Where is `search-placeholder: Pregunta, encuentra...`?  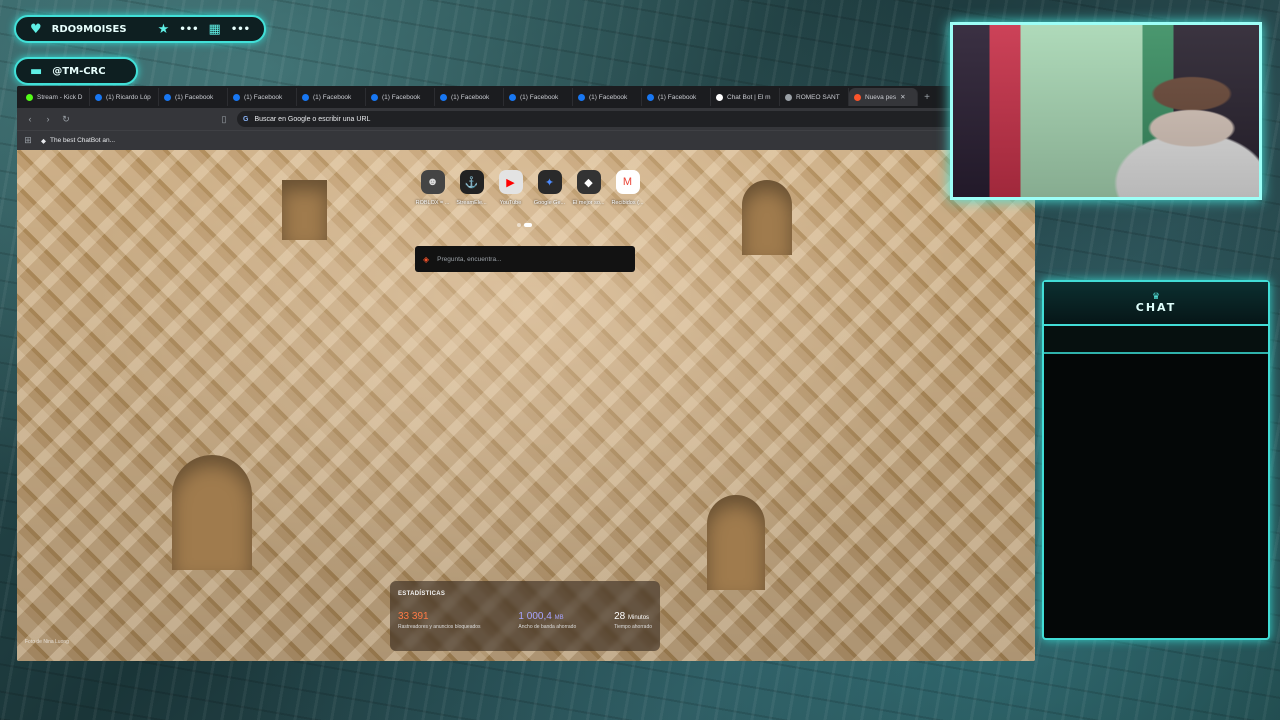
search-placeholder: Pregunta, encuentra... is located at coordinates (469, 259).